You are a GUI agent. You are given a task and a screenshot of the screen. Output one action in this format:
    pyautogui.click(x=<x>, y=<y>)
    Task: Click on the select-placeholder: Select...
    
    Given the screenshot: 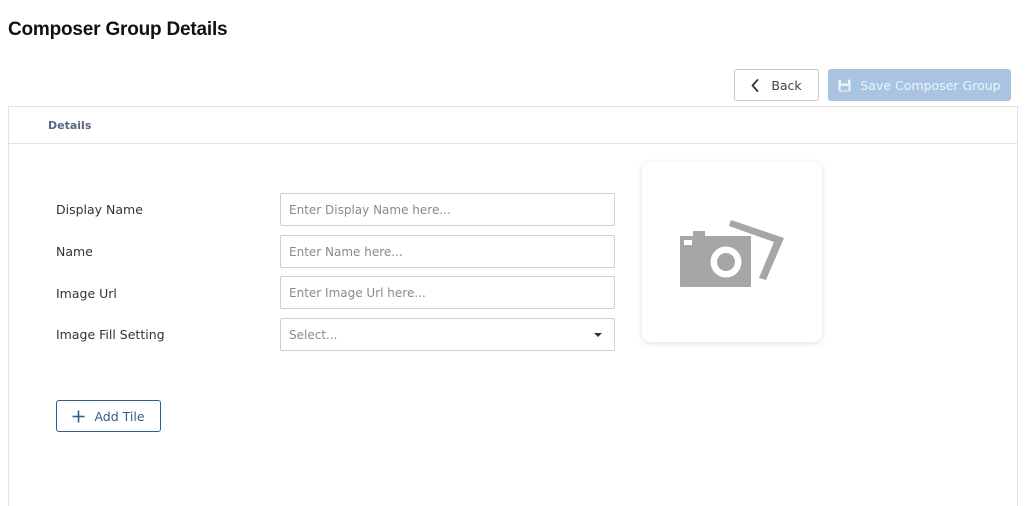 What is the action you would take?
    pyautogui.click(x=313, y=334)
    